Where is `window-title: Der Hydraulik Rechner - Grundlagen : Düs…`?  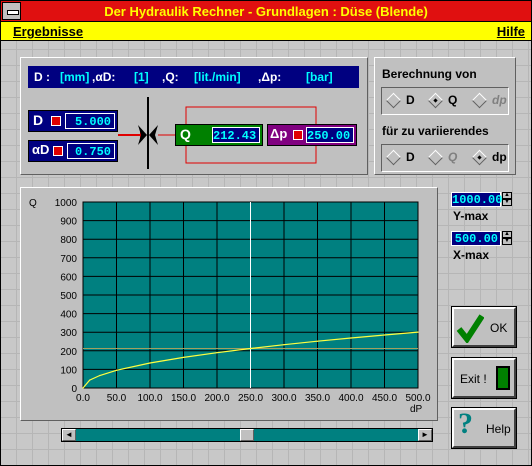
window-title: Der Hydraulik Rechner - Grundlagen : Düs… is located at coordinates (266, 11).